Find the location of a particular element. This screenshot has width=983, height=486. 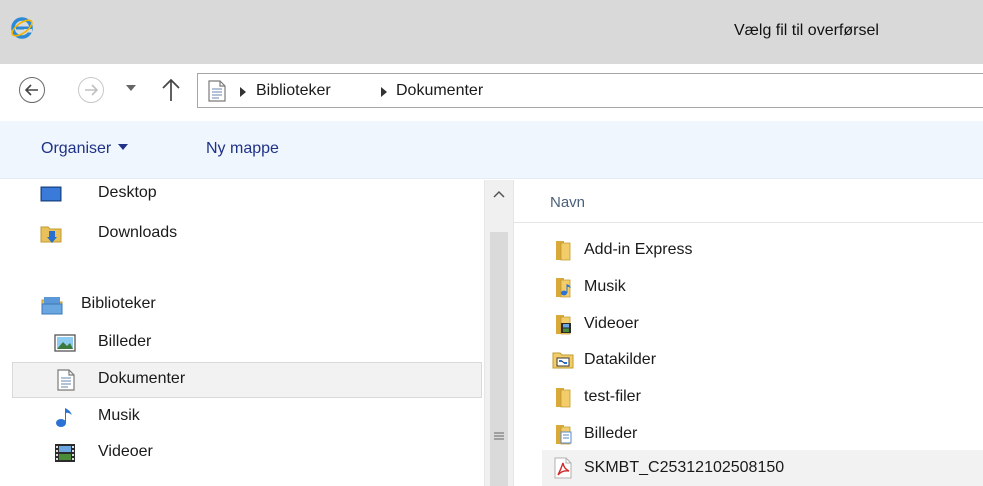

downloads-folder-icon is located at coordinates (51, 234).